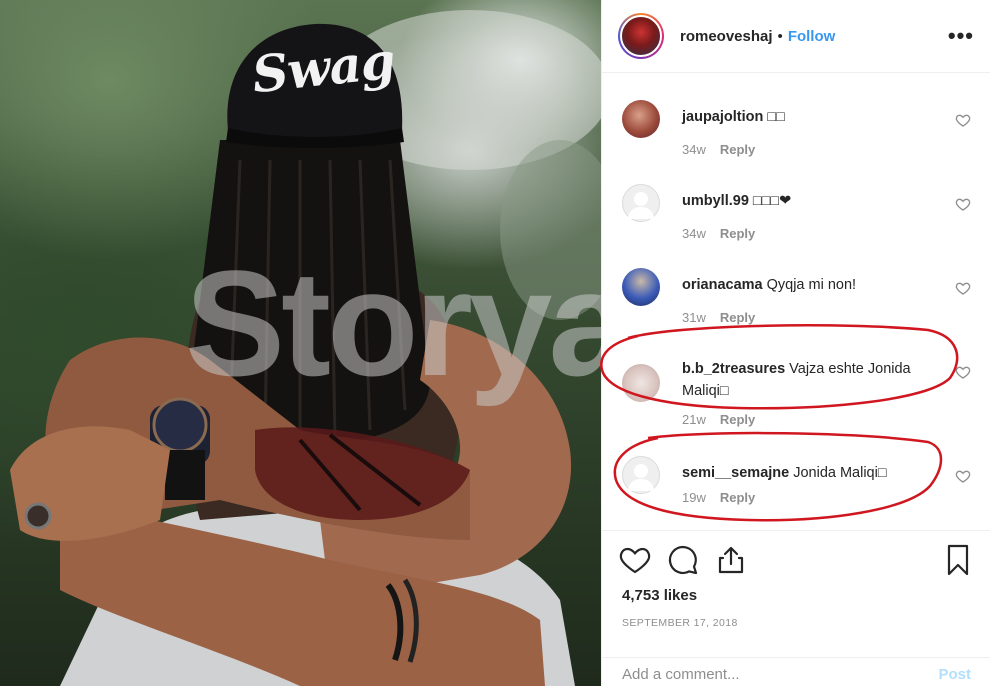 This screenshot has height=686, width=990. Describe the element at coordinates (958, 560) in the screenshot. I see `bookmark-icon` at that location.